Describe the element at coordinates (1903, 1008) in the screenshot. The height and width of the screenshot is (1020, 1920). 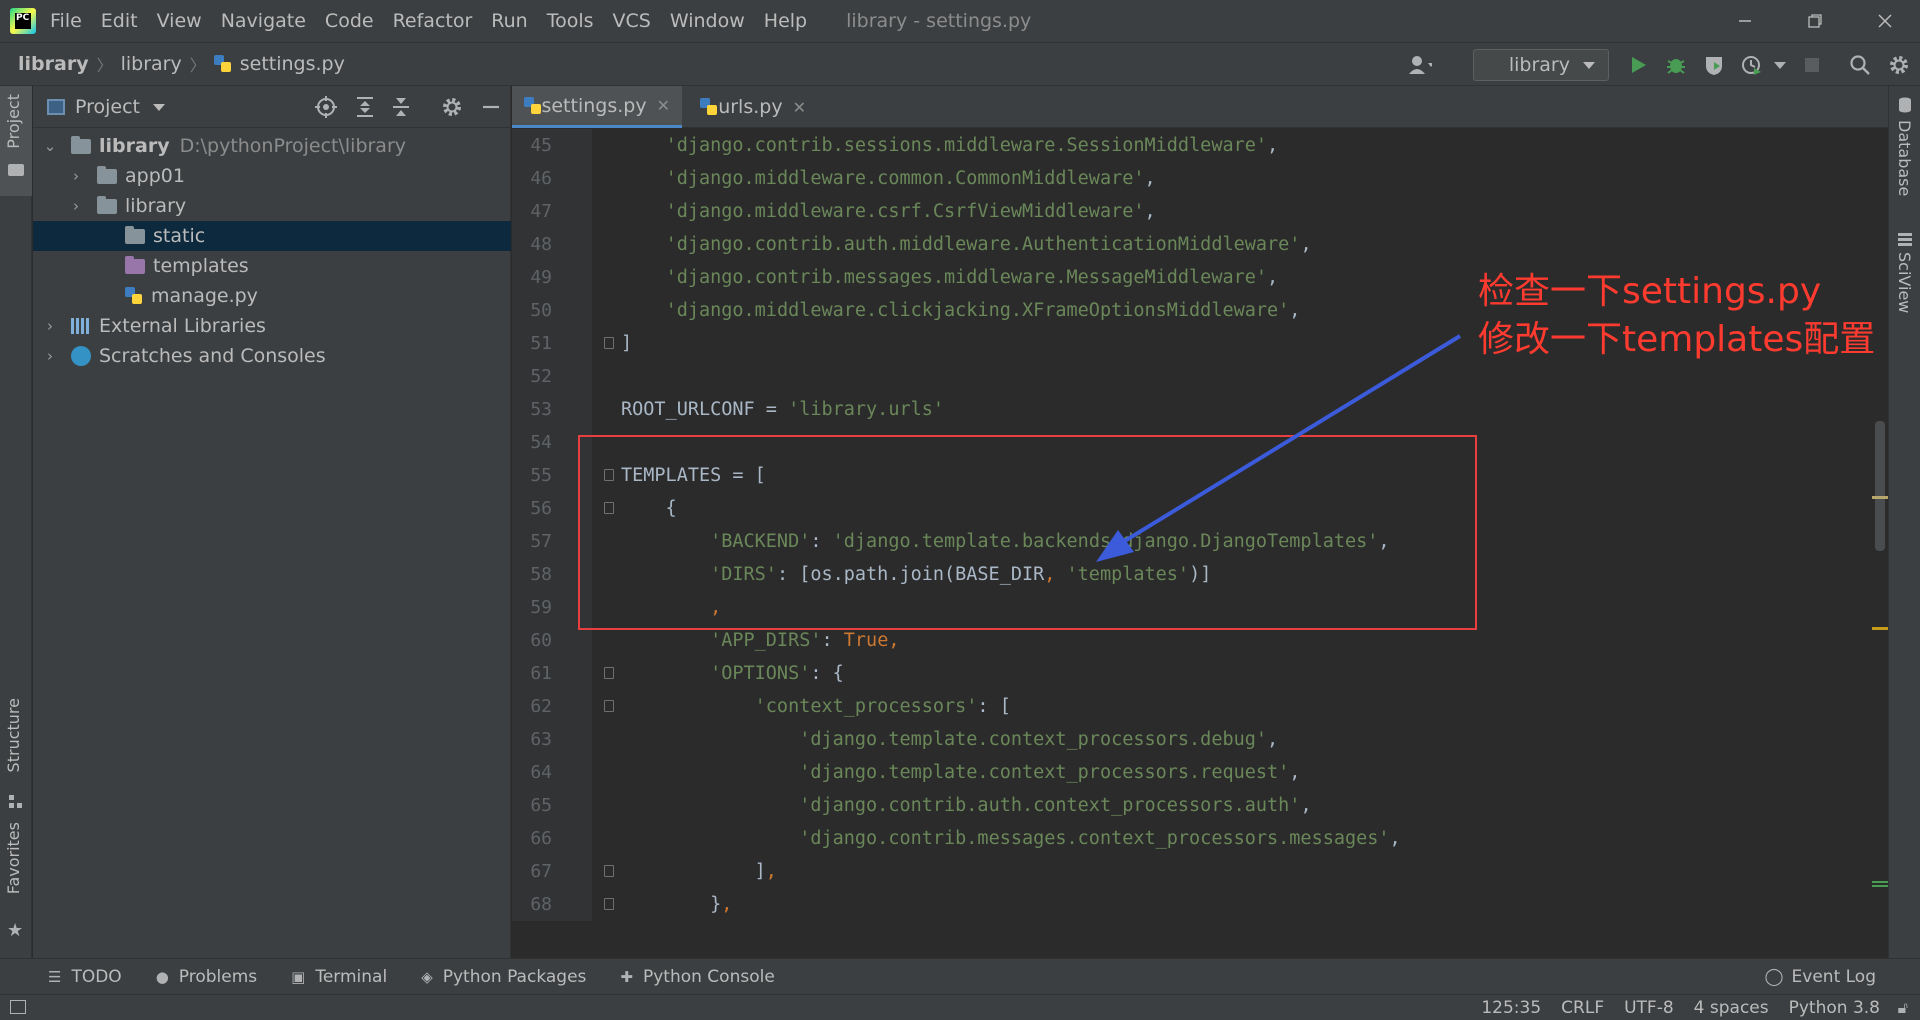
I see `lock-icon: 🔓︎` at that location.